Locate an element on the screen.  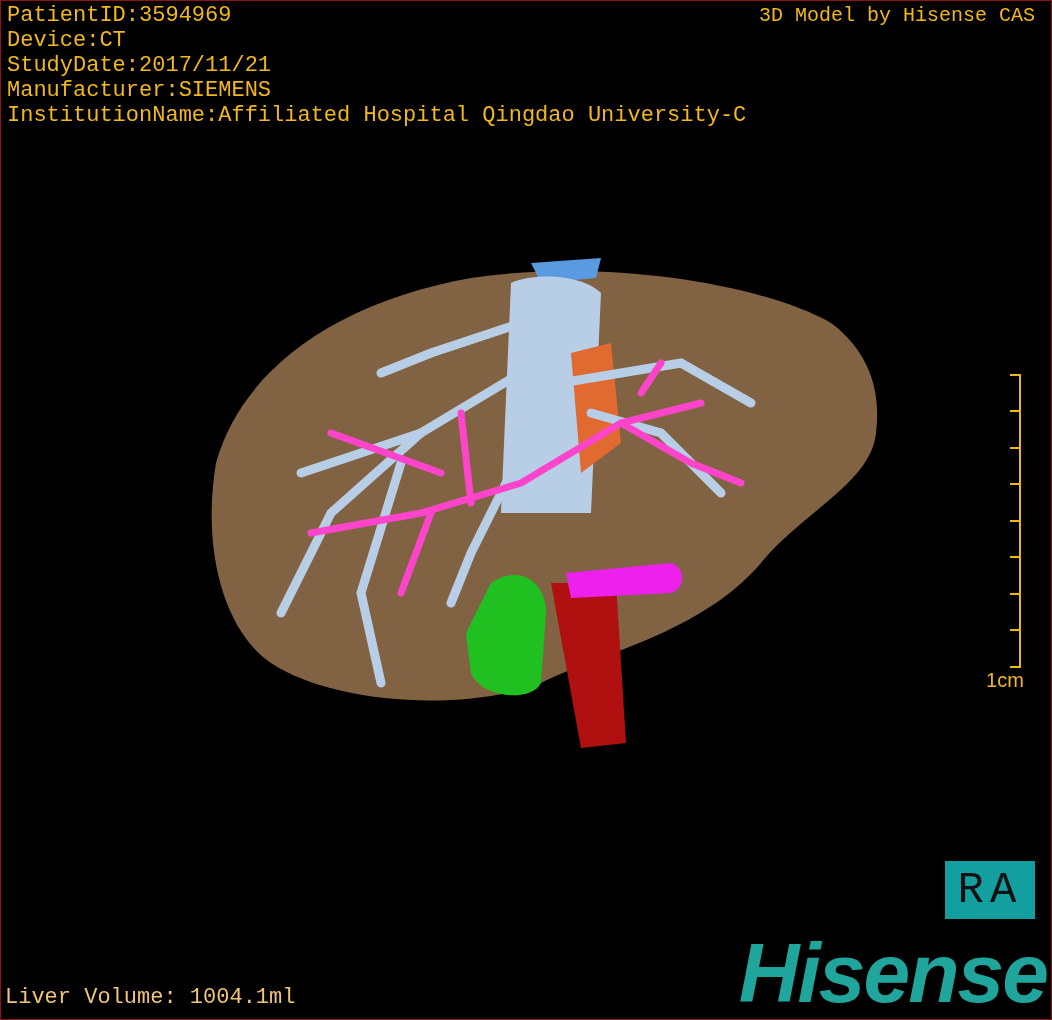
patient-info-line: StudyDate:2017/11/21 is located at coordinates (140, 65).